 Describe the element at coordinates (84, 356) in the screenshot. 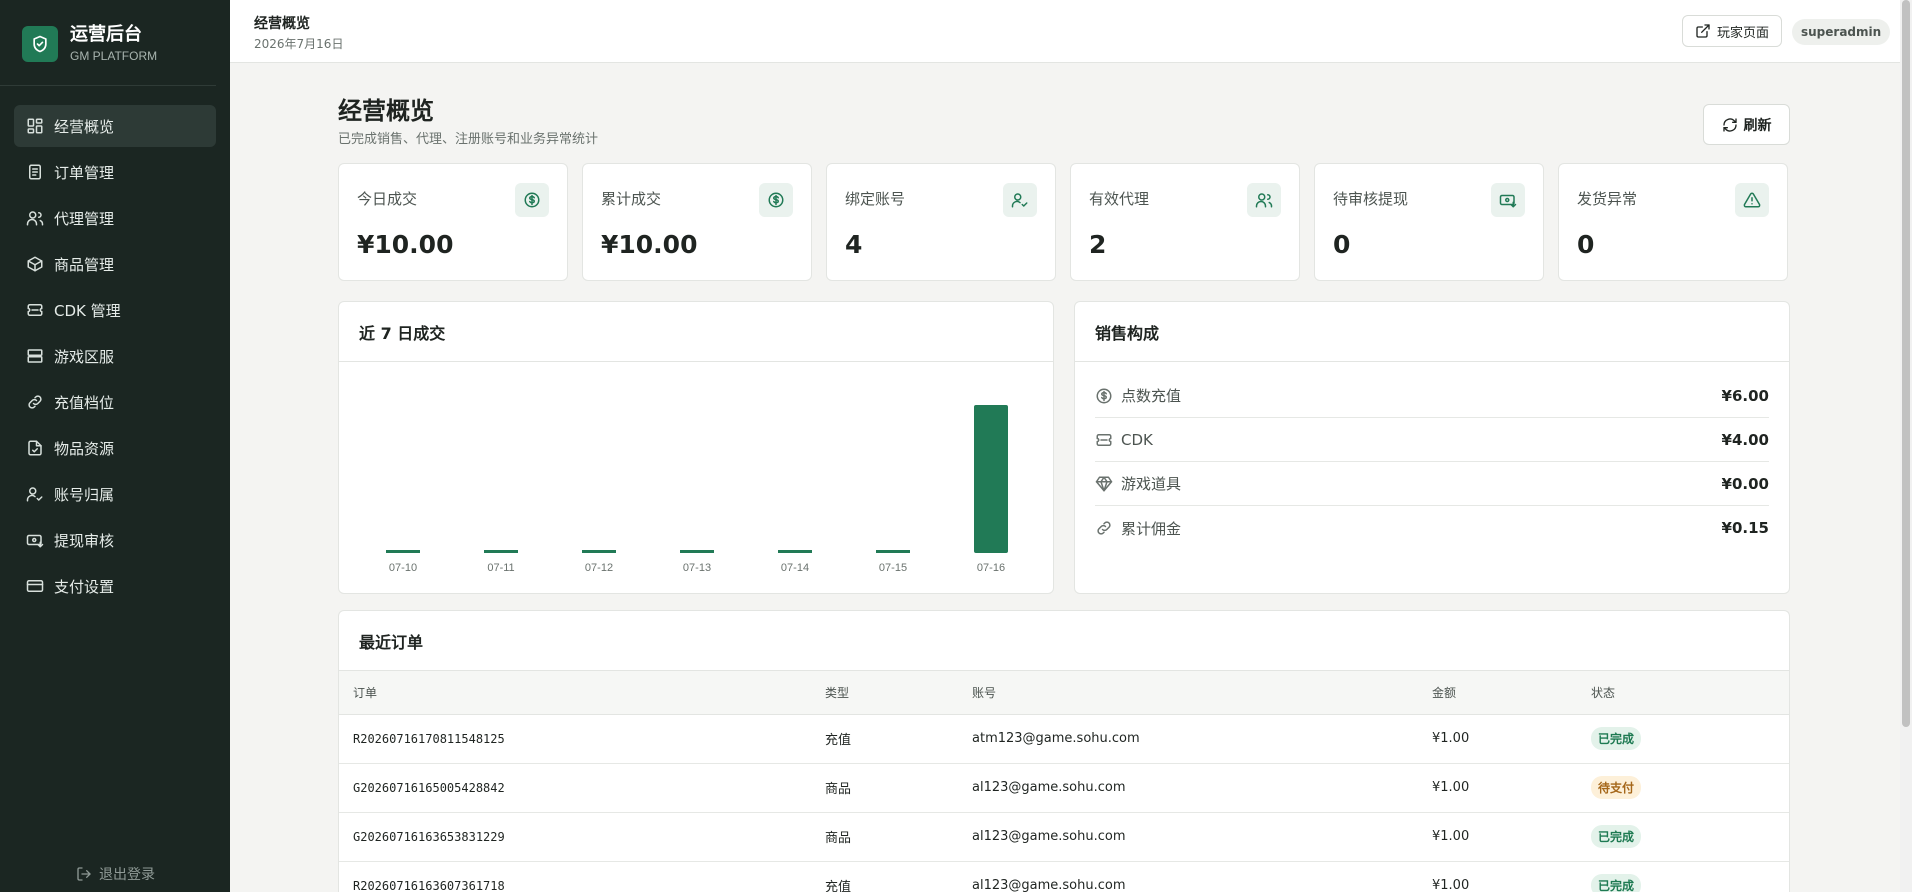

I see `sidebar-item-label: 游戏区服` at that location.